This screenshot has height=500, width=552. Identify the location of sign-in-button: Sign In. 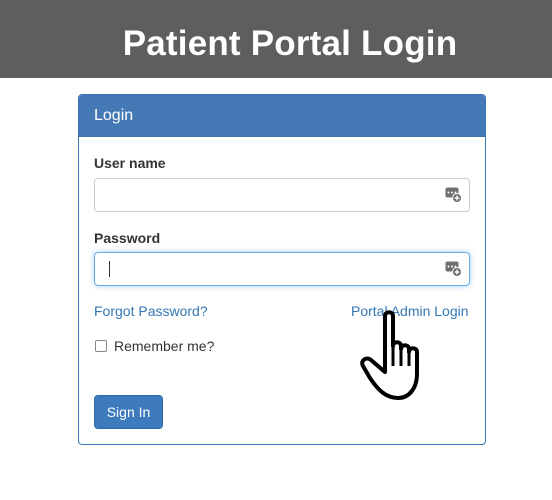
(128, 412).